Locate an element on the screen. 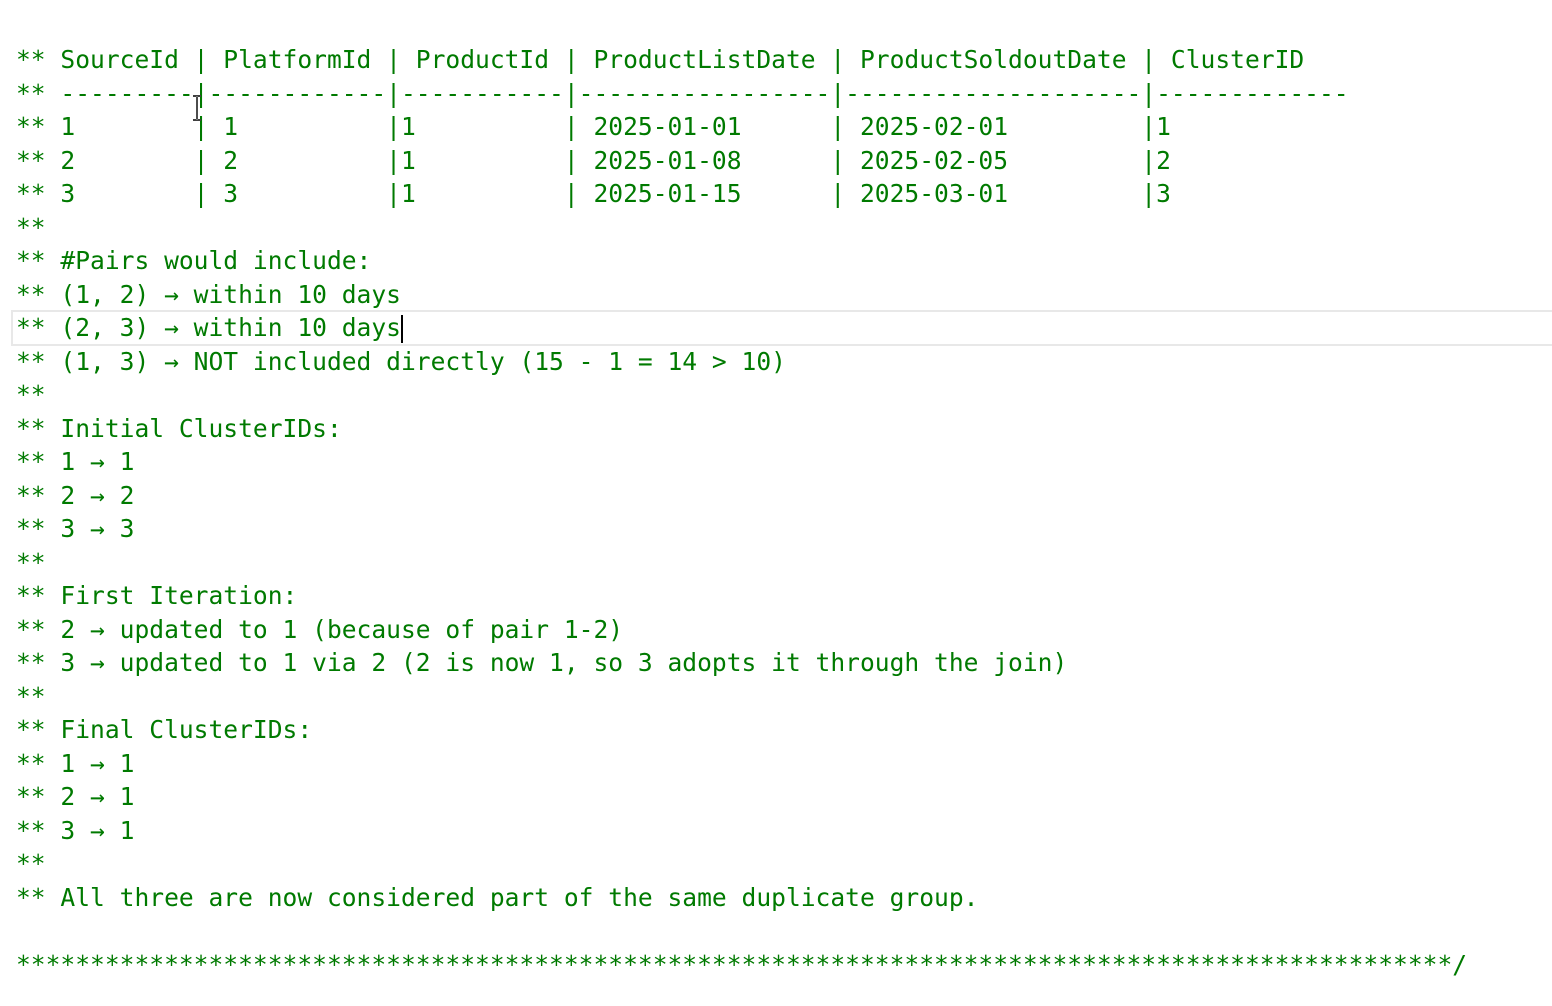  code-line is located at coordinates (784, 931).